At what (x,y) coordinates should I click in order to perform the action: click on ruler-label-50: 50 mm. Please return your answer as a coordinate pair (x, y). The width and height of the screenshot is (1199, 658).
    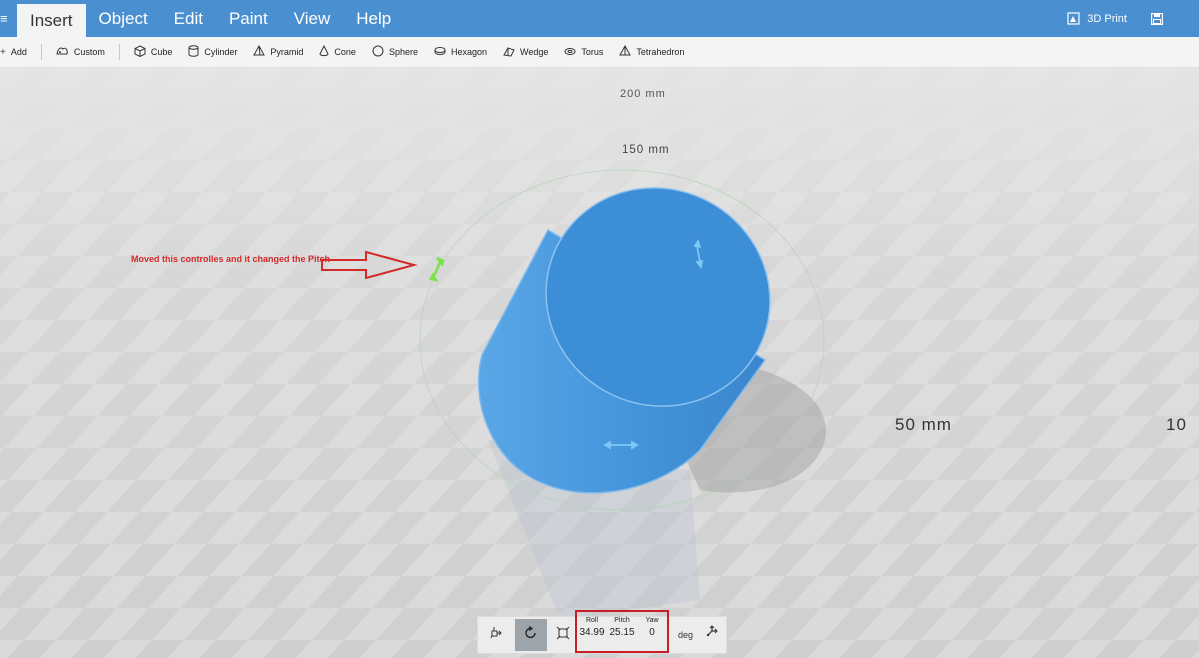
    Looking at the image, I should click on (923, 424).